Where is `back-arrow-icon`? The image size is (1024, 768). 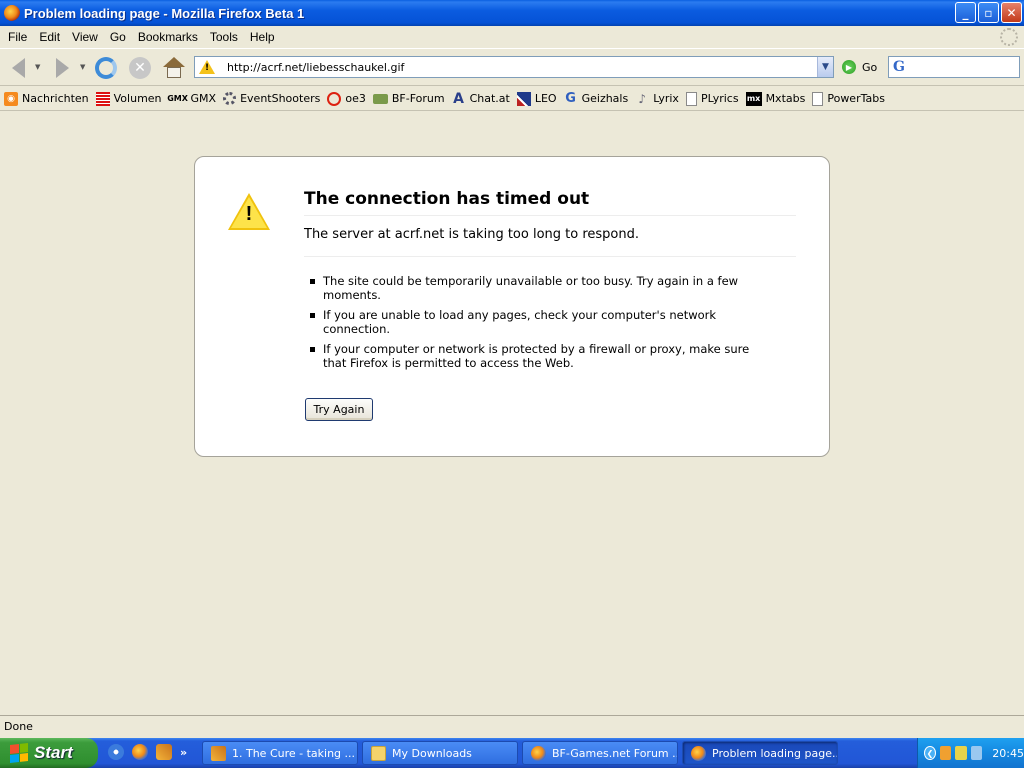 back-arrow-icon is located at coordinates (18, 68).